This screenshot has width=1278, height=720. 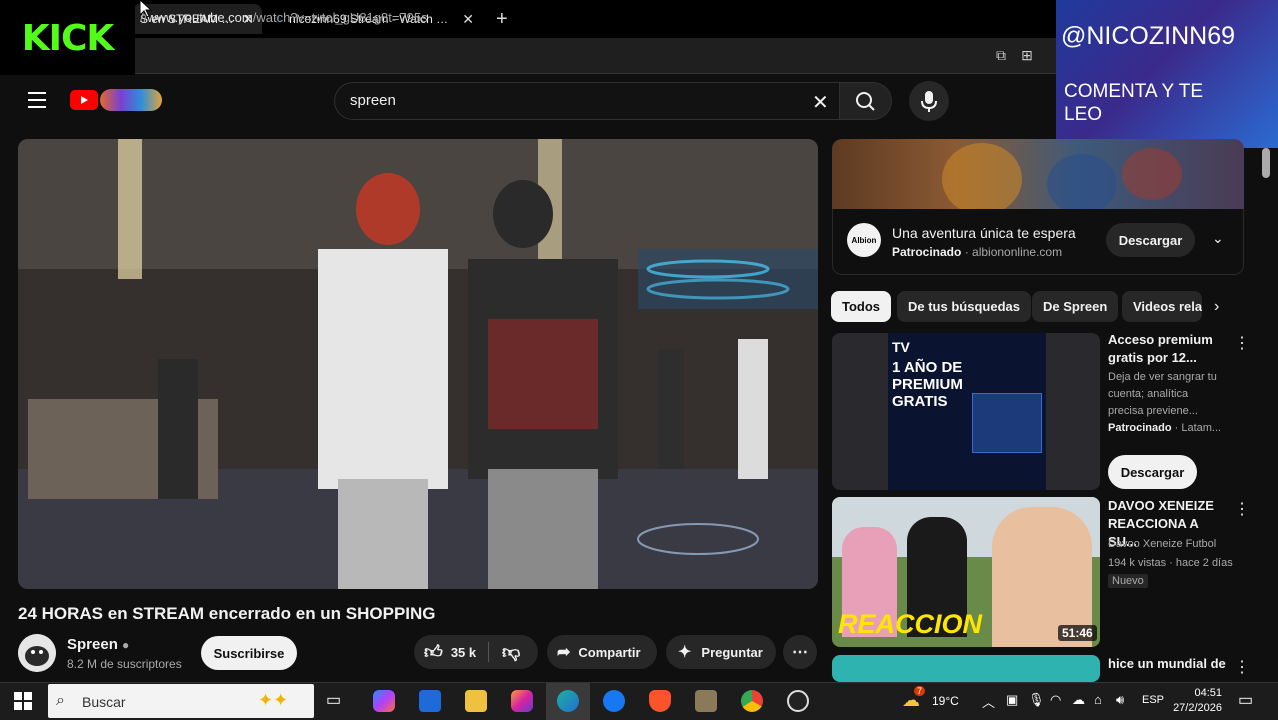 What do you see at coordinates (522, 701) in the screenshot?
I see `instagram-icon` at bounding box center [522, 701].